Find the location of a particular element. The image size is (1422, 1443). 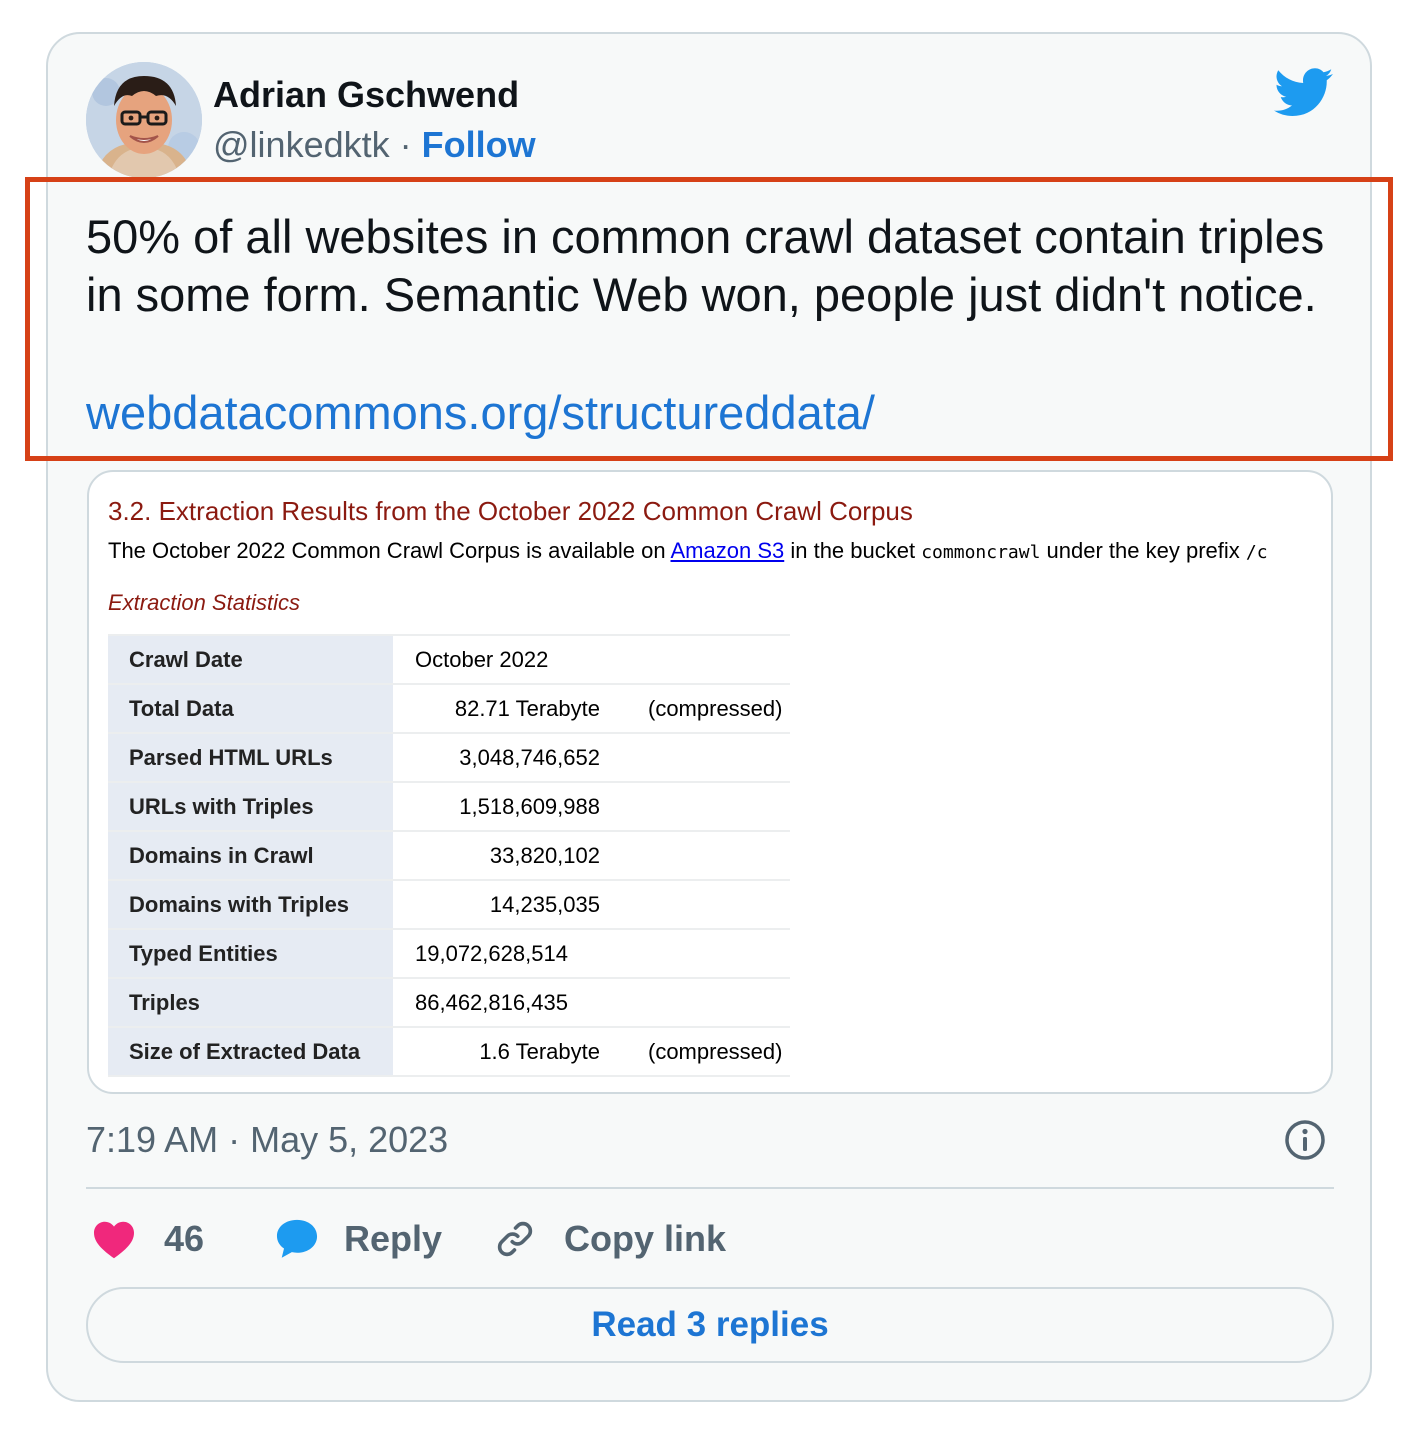

stat-key: Size of Extracted Data is located at coordinates (250, 1052).